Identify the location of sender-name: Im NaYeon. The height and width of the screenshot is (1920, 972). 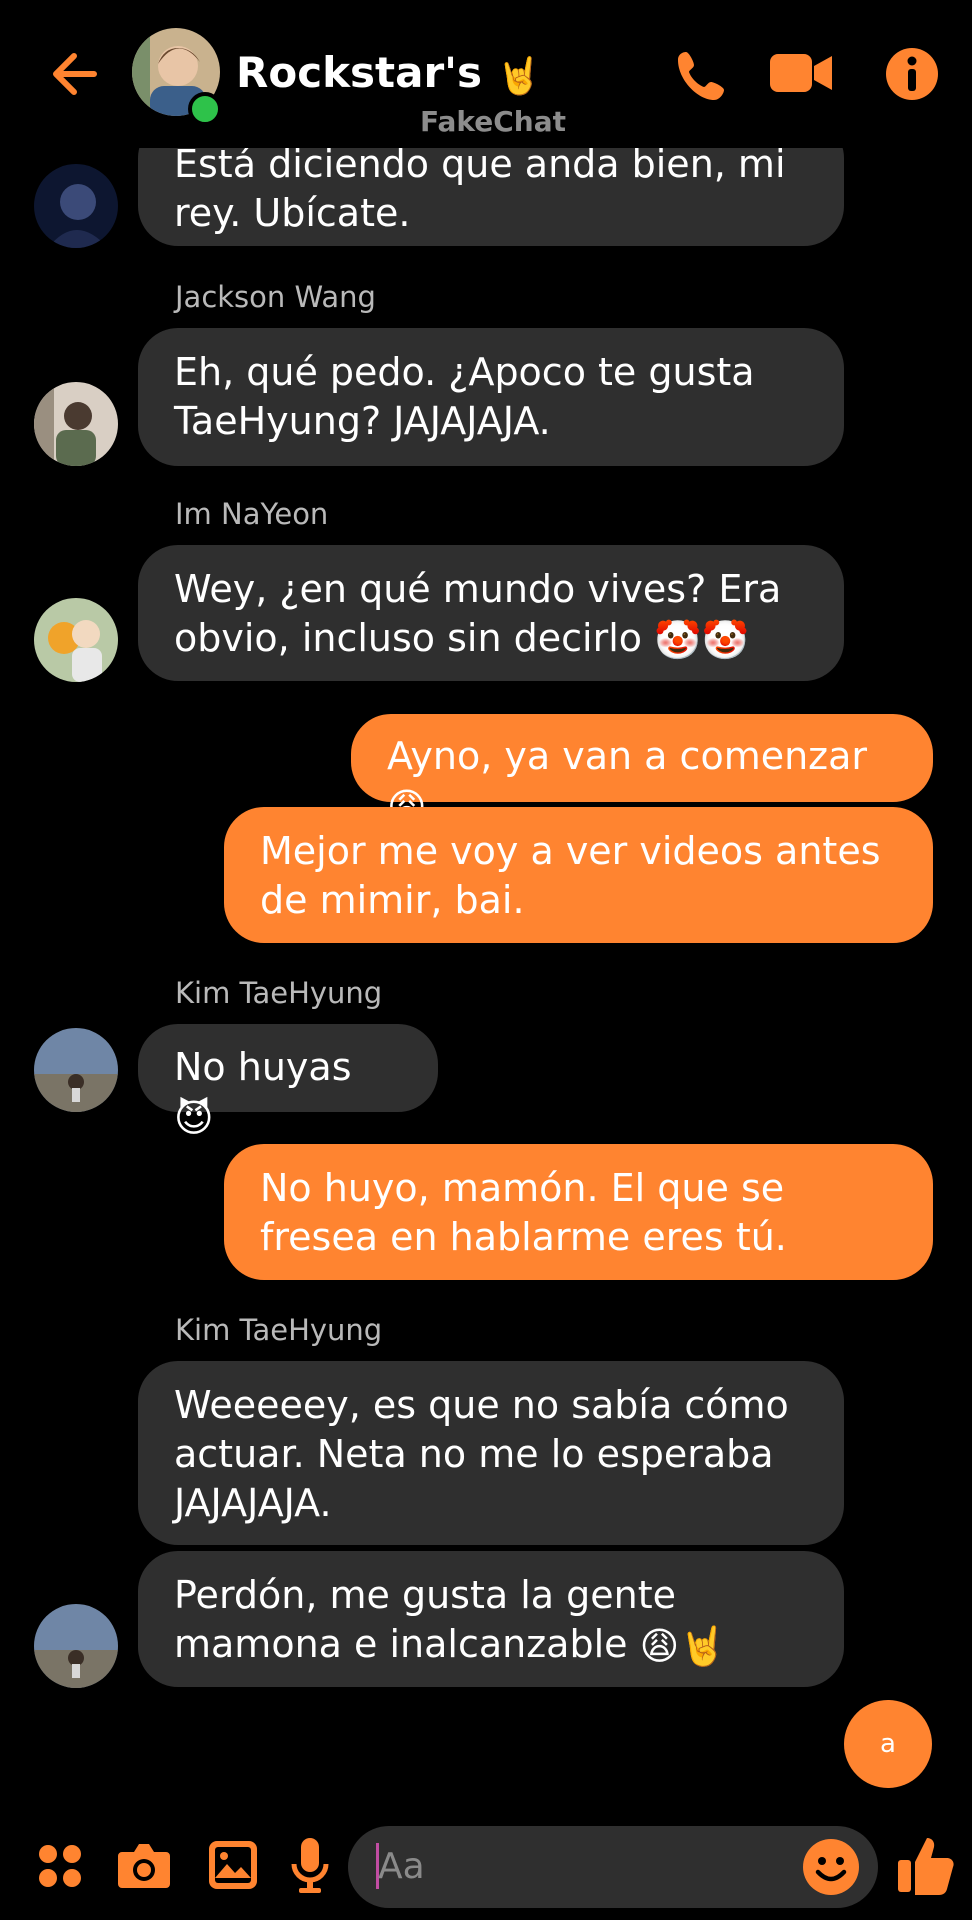
(252, 514).